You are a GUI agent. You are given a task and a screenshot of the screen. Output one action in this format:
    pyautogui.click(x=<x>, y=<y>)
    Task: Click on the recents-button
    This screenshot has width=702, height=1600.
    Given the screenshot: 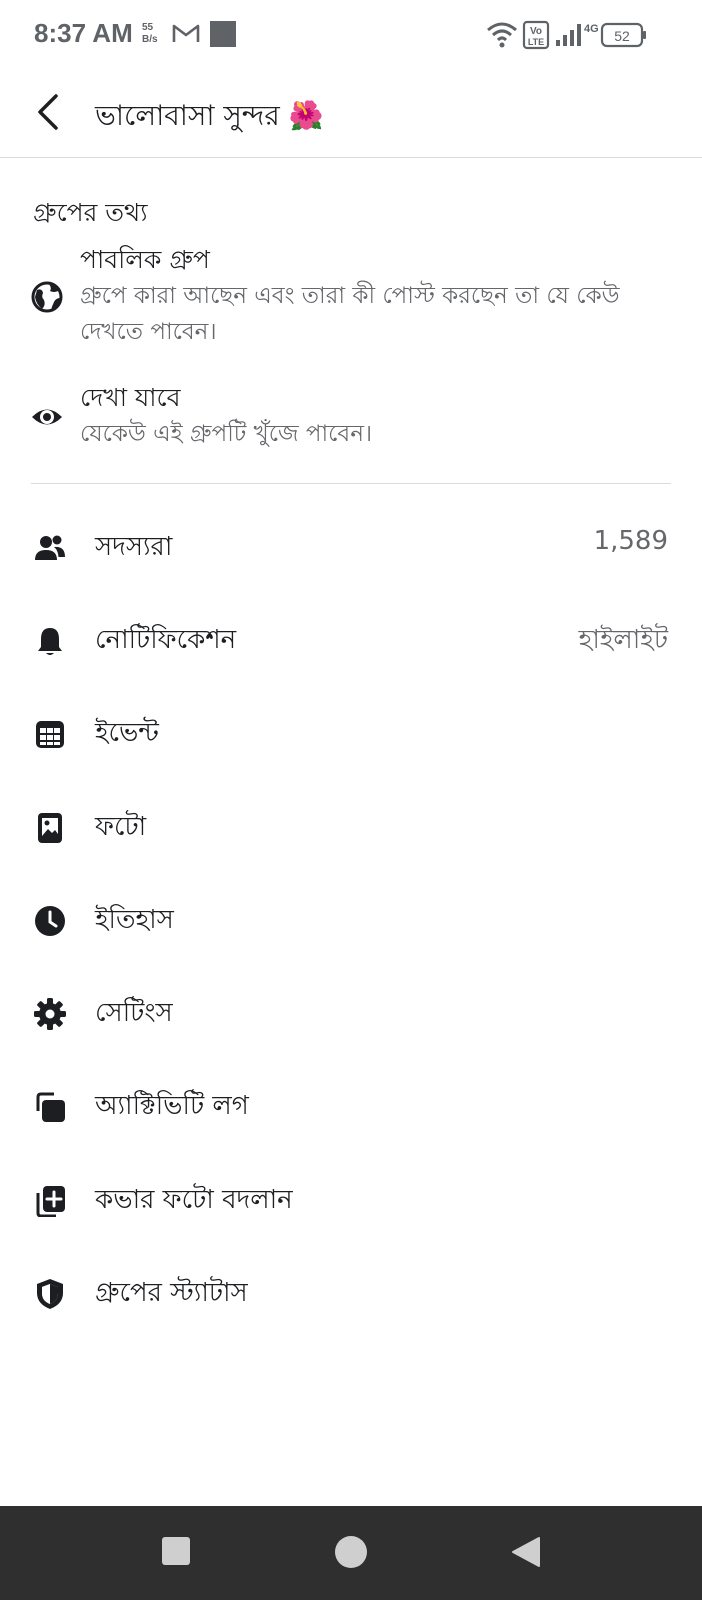 What is the action you would take?
    pyautogui.click(x=176, y=1551)
    